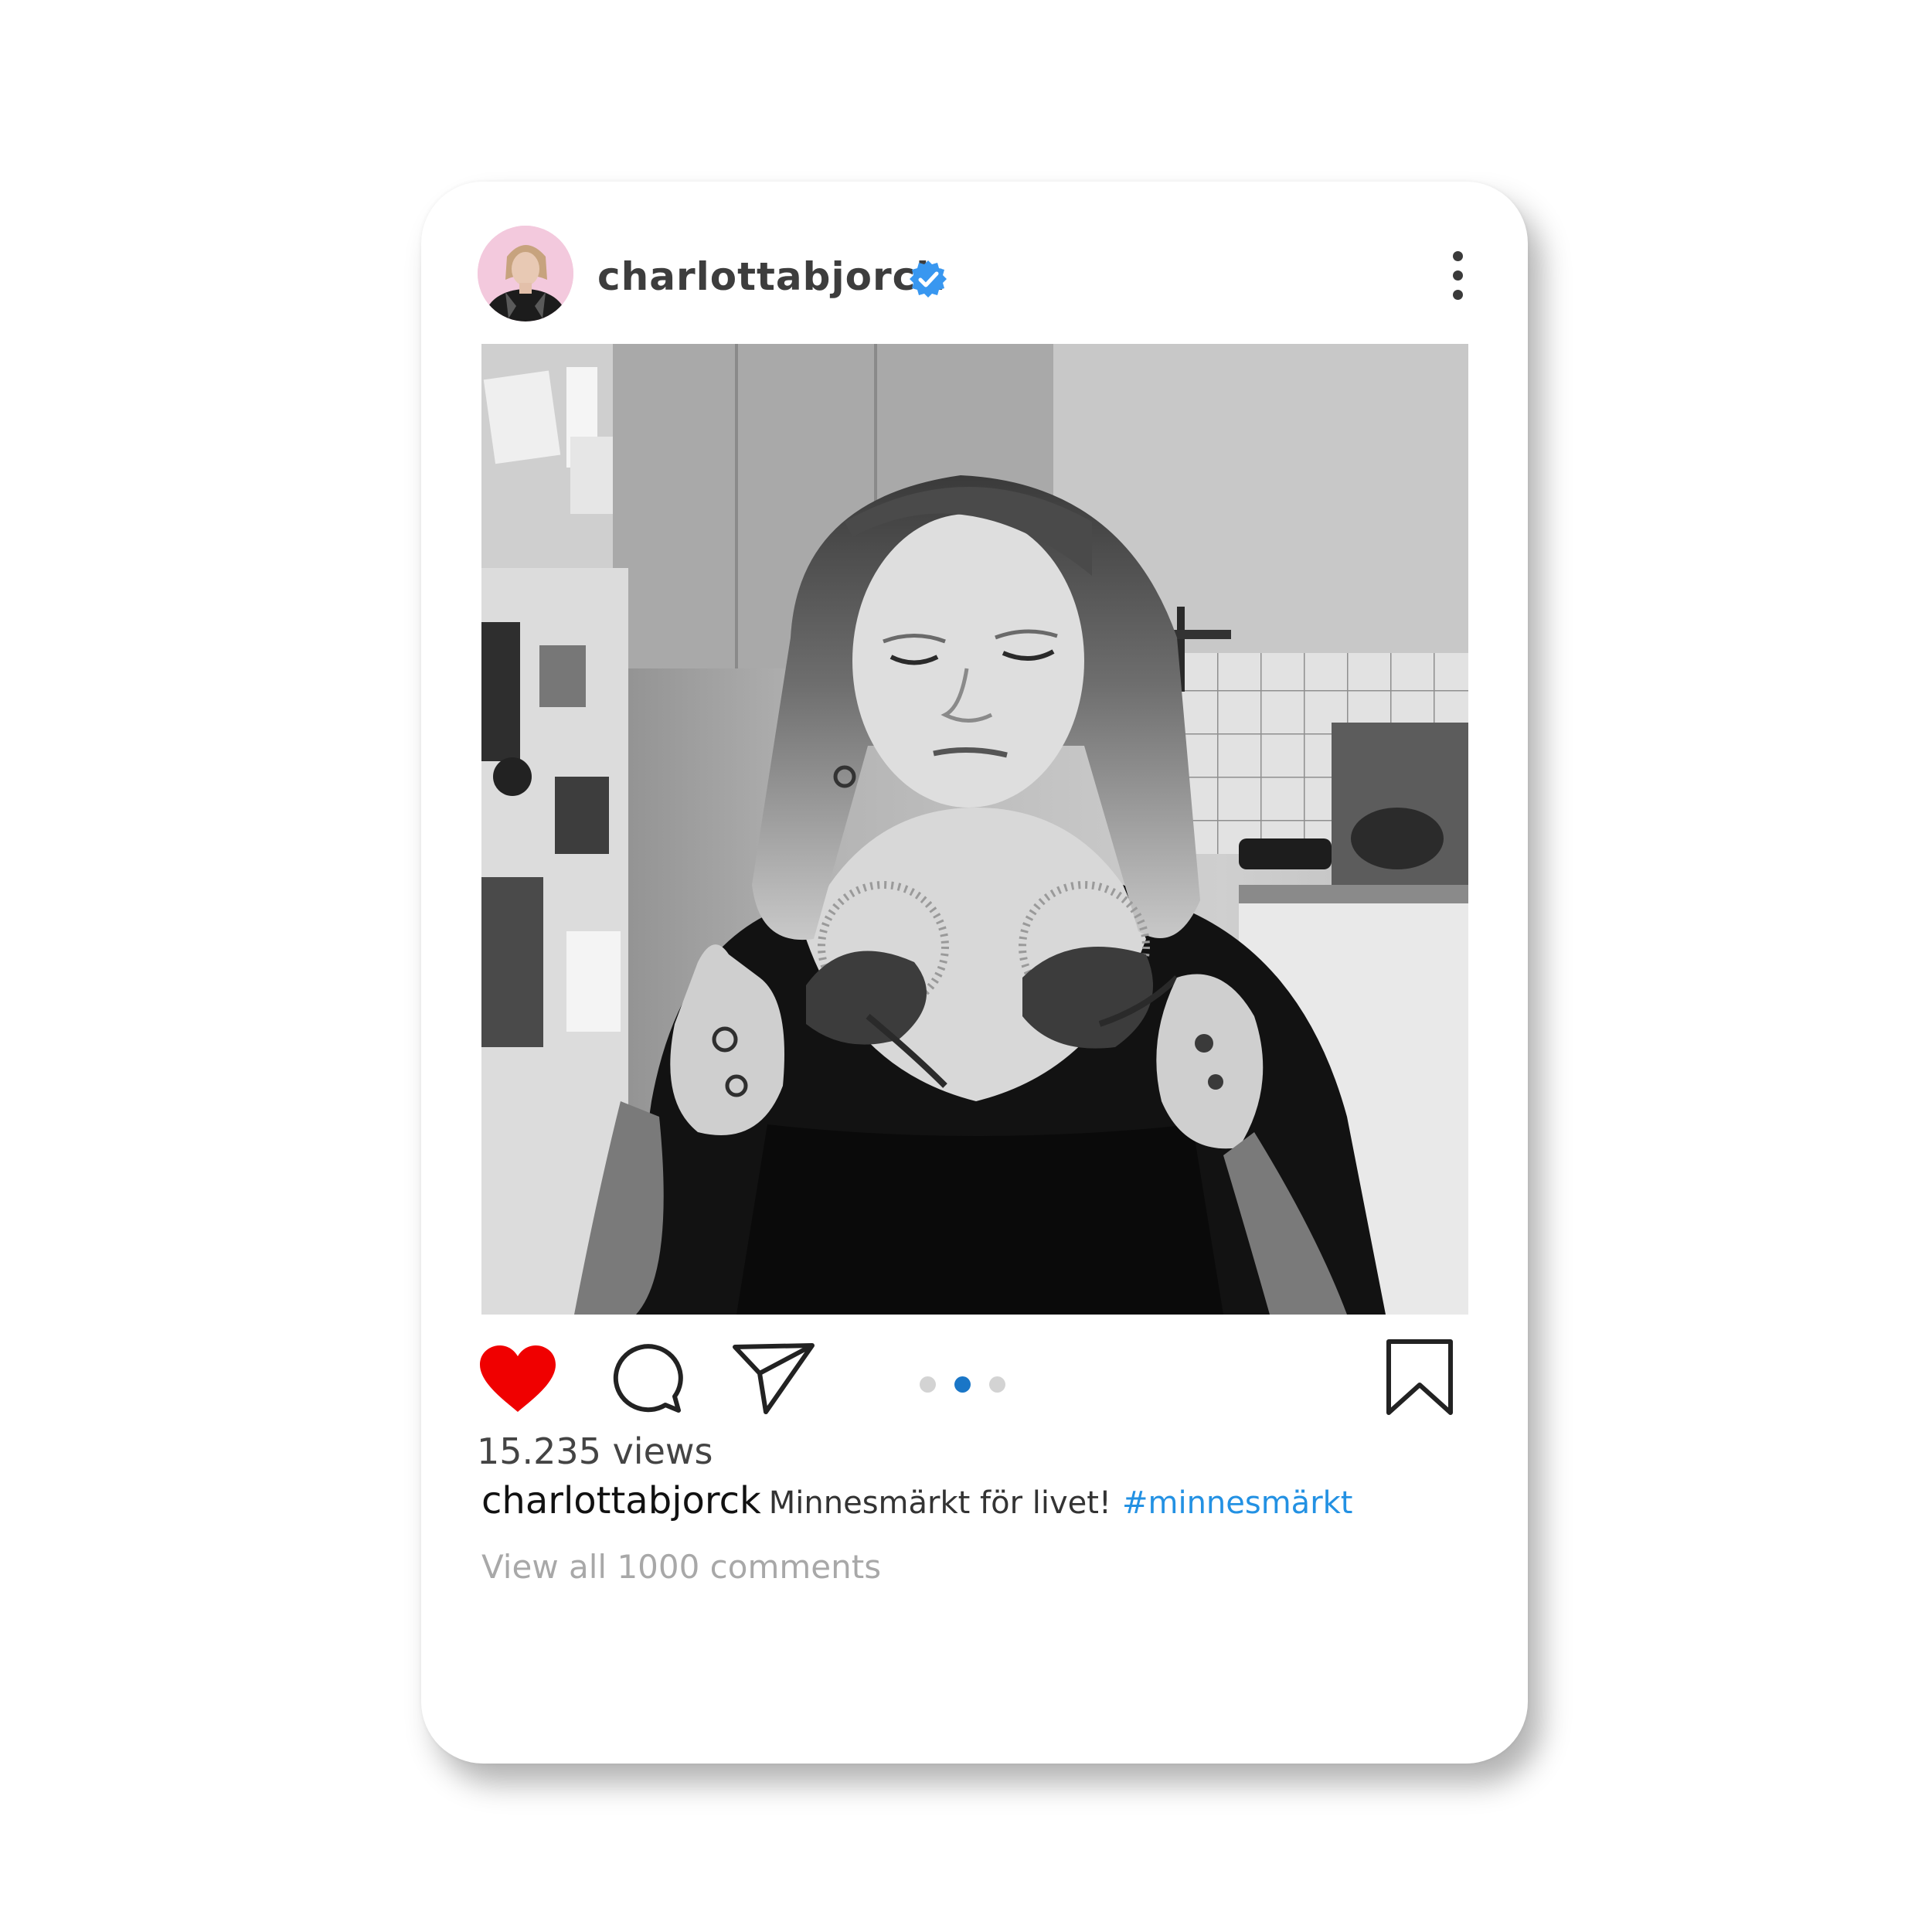  Describe the element at coordinates (770, 276) in the screenshot. I see `post-username: charlottabjorck` at that location.